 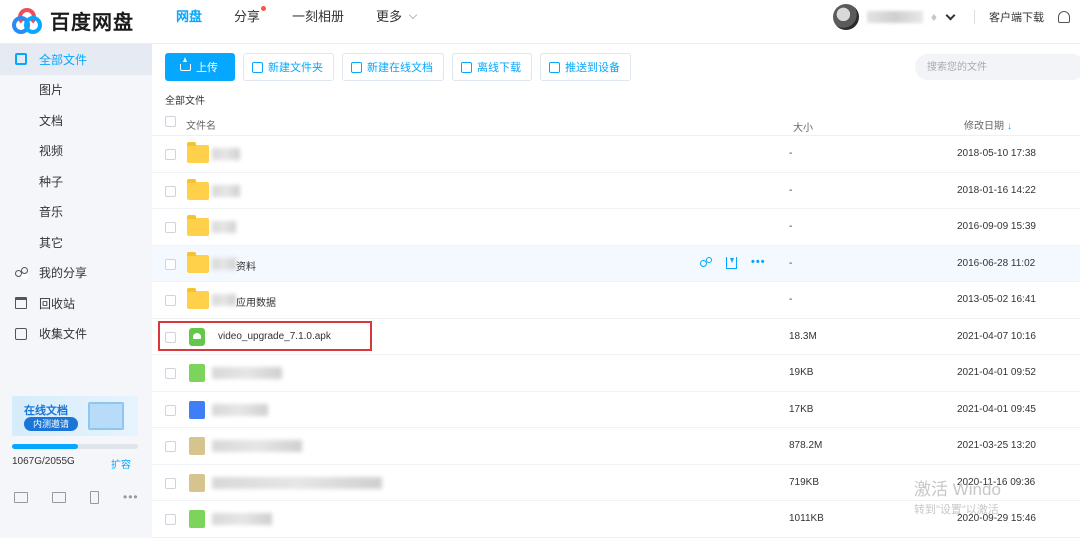 I want to click on search-input, so click(x=997, y=67).